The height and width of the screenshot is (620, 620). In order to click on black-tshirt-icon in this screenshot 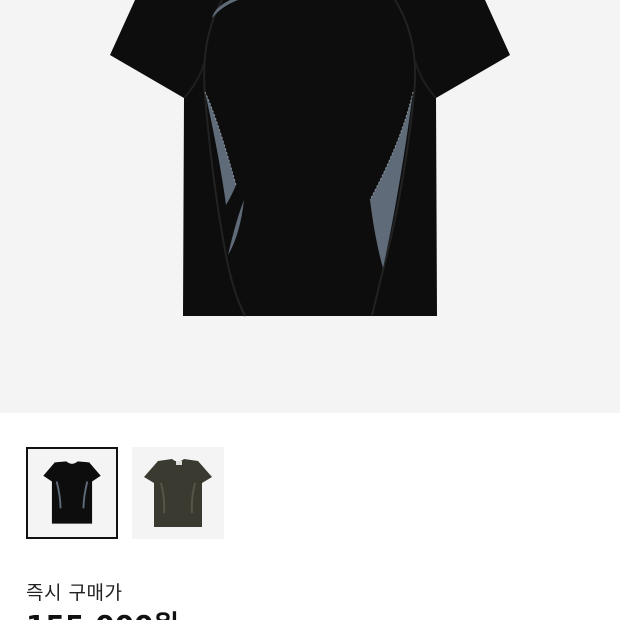, I will do `click(72, 492)`.